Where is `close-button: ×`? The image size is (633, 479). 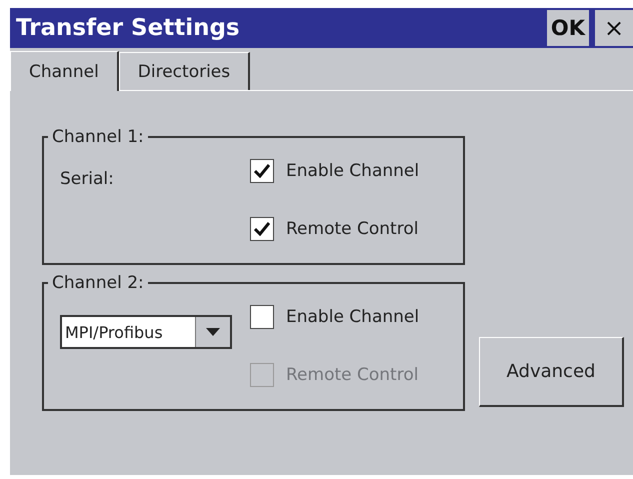 close-button: × is located at coordinates (614, 28).